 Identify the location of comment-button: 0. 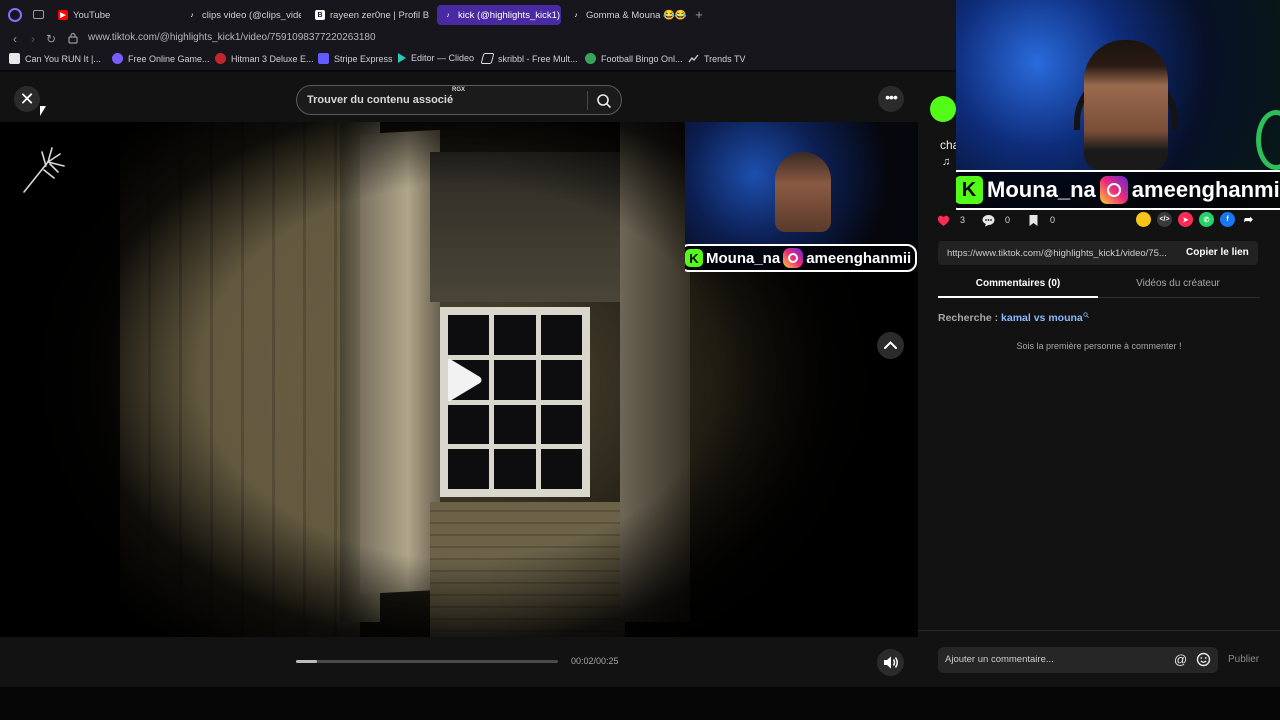
(995, 220).